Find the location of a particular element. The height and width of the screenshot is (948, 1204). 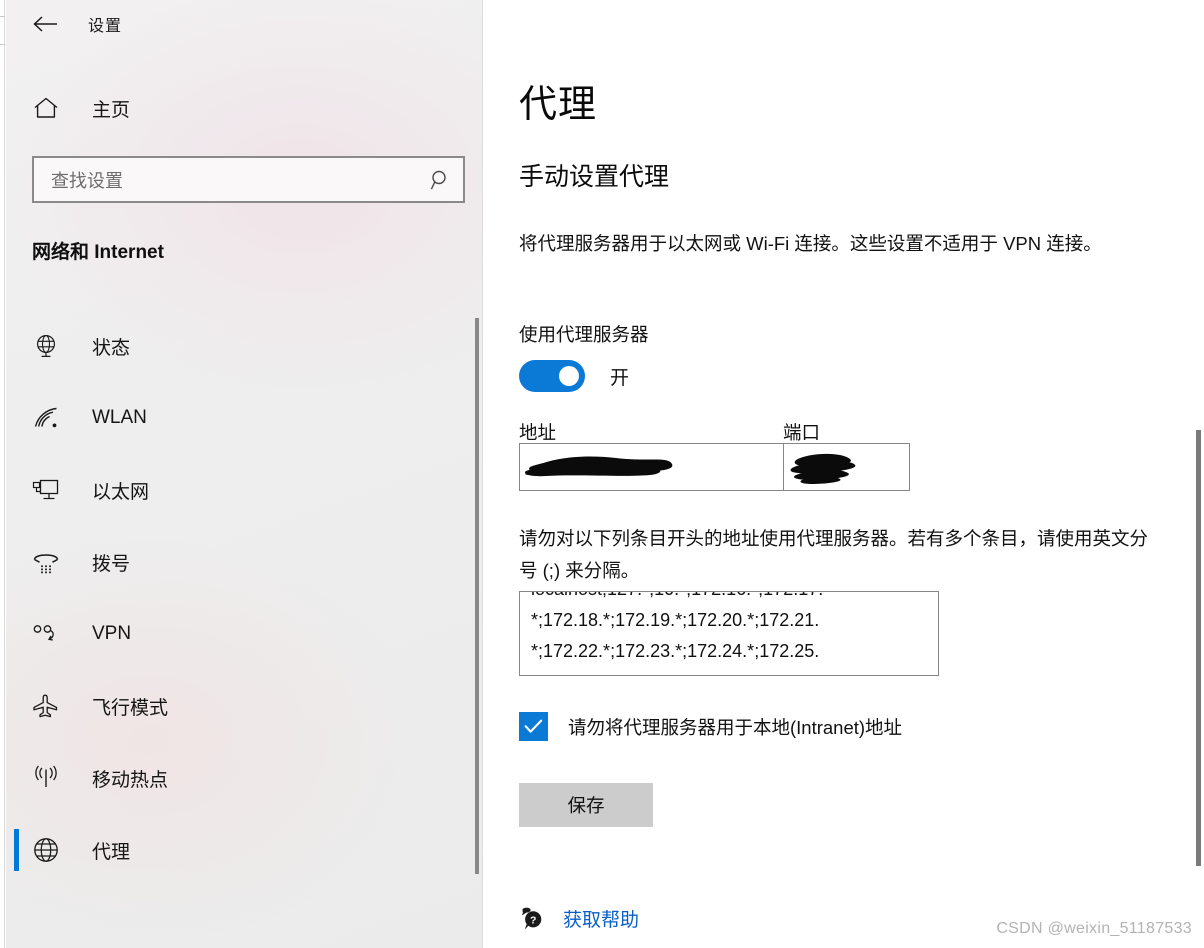

sidebar-item-airplane-mode-label: 飞行模式 is located at coordinates (130, 708).